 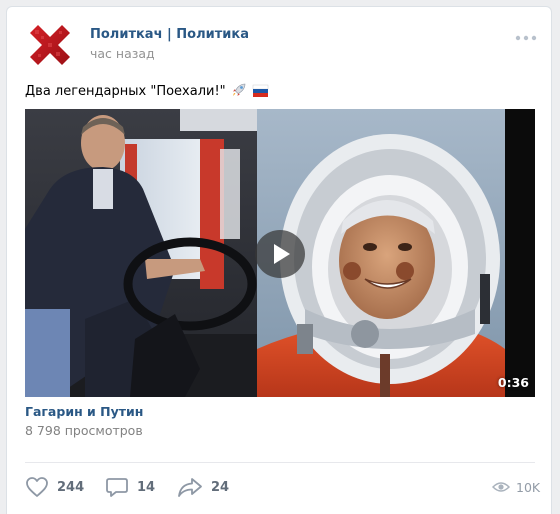 What do you see at coordinates (50, 45) in the screenshot?
I see `group-avatar` at bounding box center [50, 45].